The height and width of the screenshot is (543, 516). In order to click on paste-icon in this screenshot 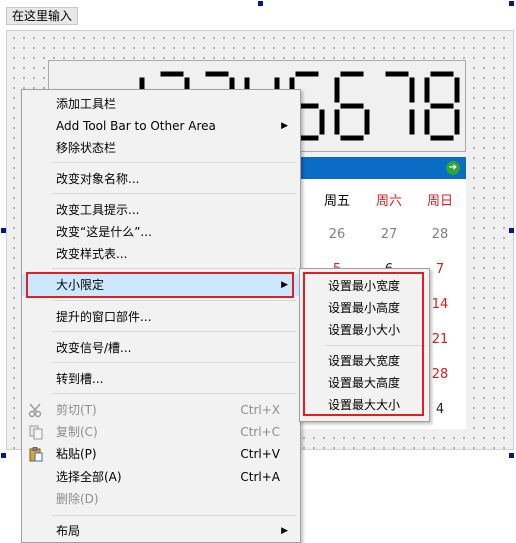, I will do `click(36, 454)`.